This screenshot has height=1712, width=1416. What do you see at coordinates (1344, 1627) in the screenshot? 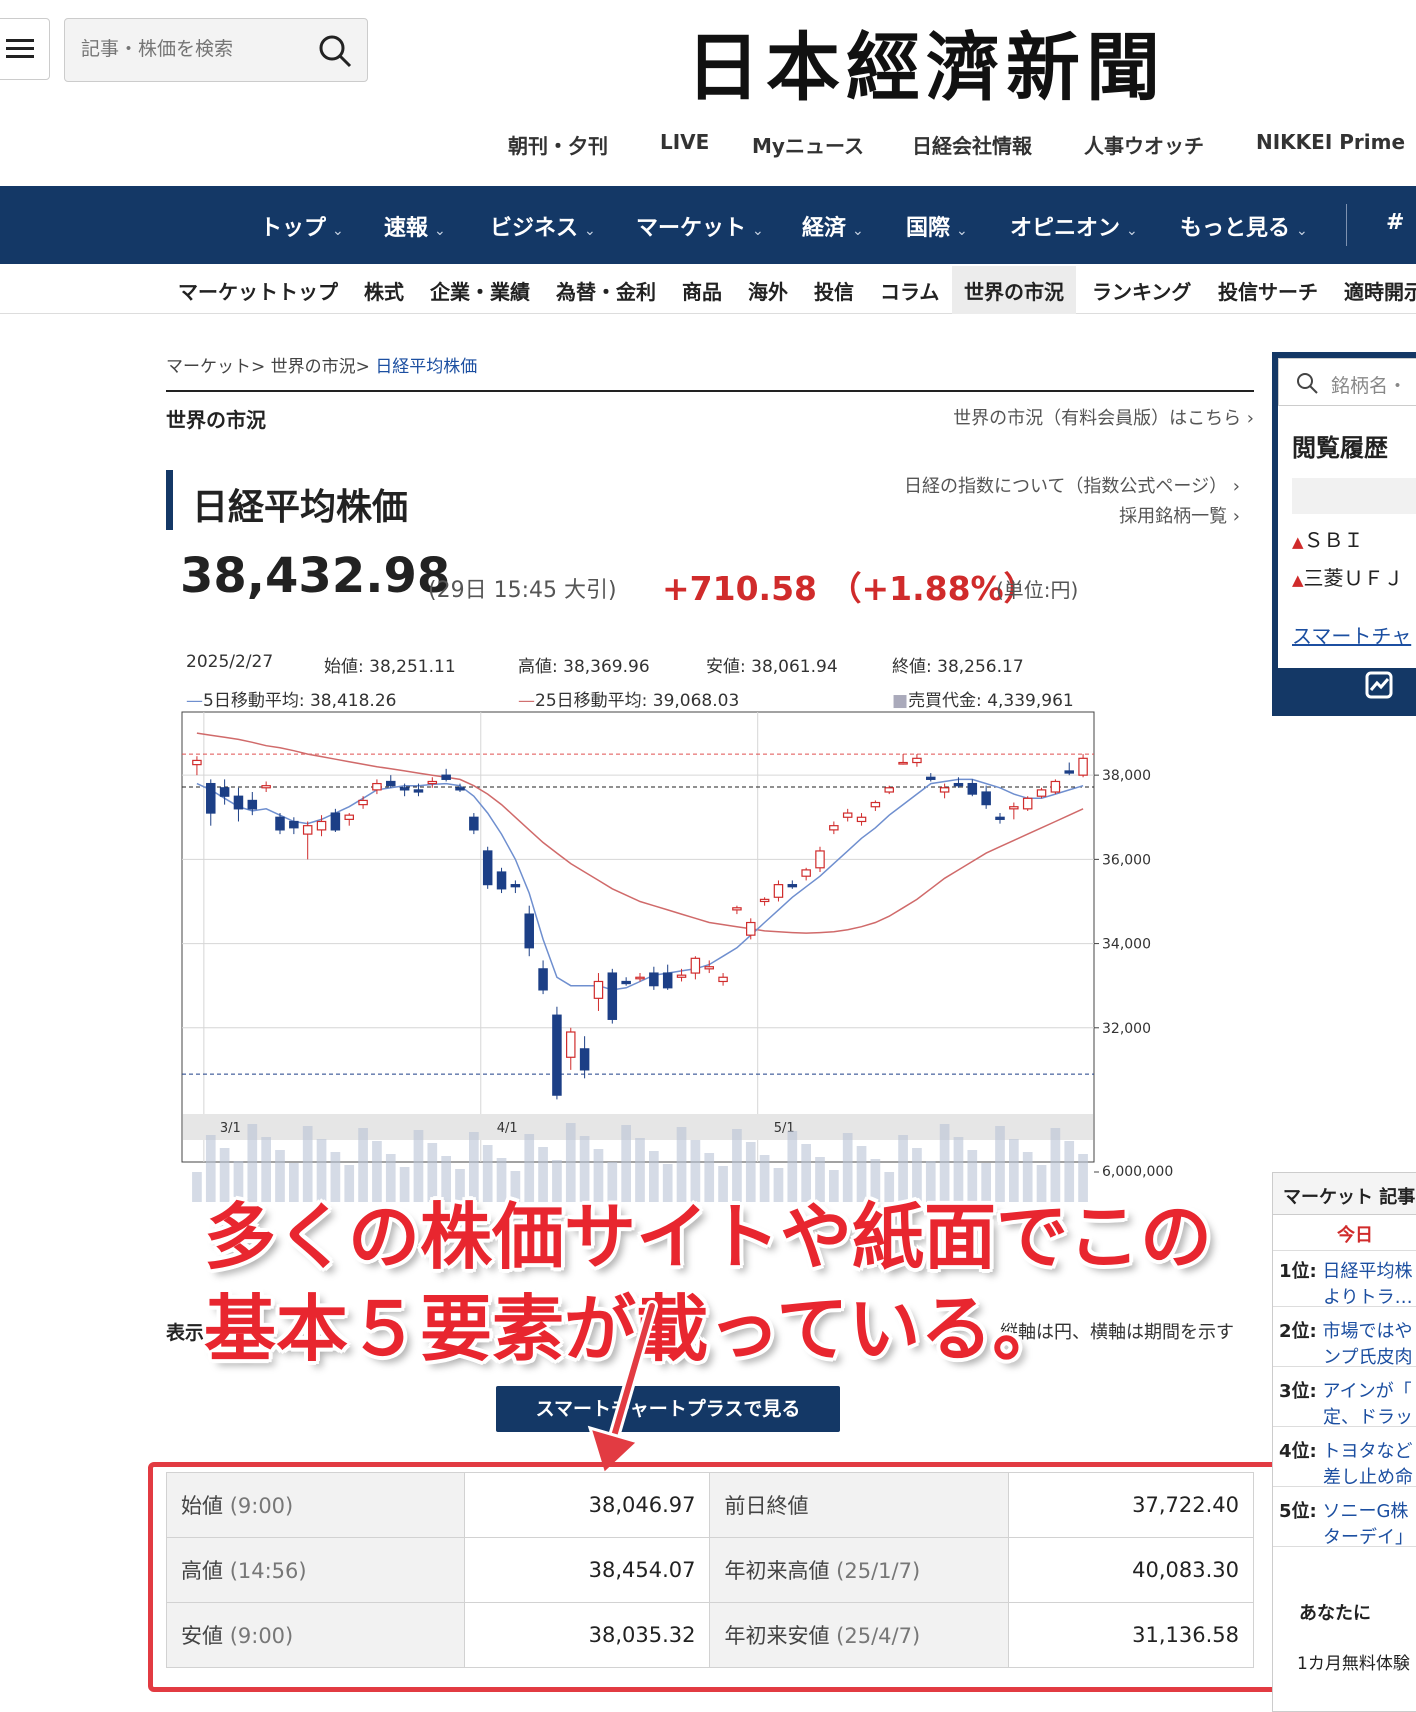
I see `trial-cta: あなたに 1カ月無料体験` at bounding box center [1344, 1627].